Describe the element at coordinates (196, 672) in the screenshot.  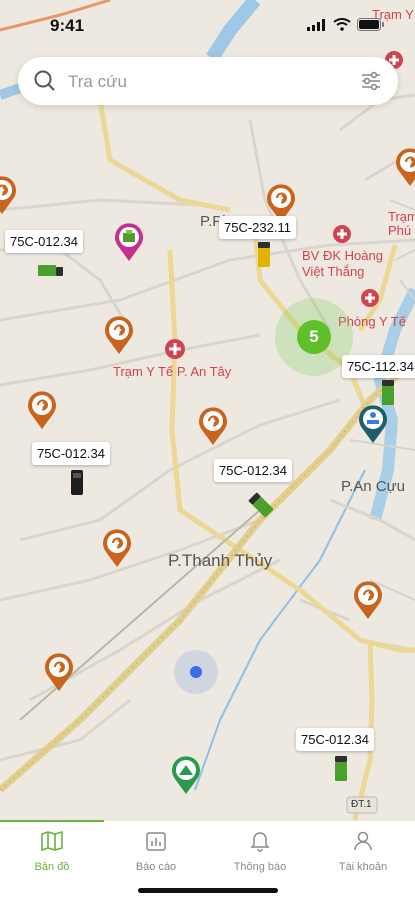
I see `current-location-marker` at that location.